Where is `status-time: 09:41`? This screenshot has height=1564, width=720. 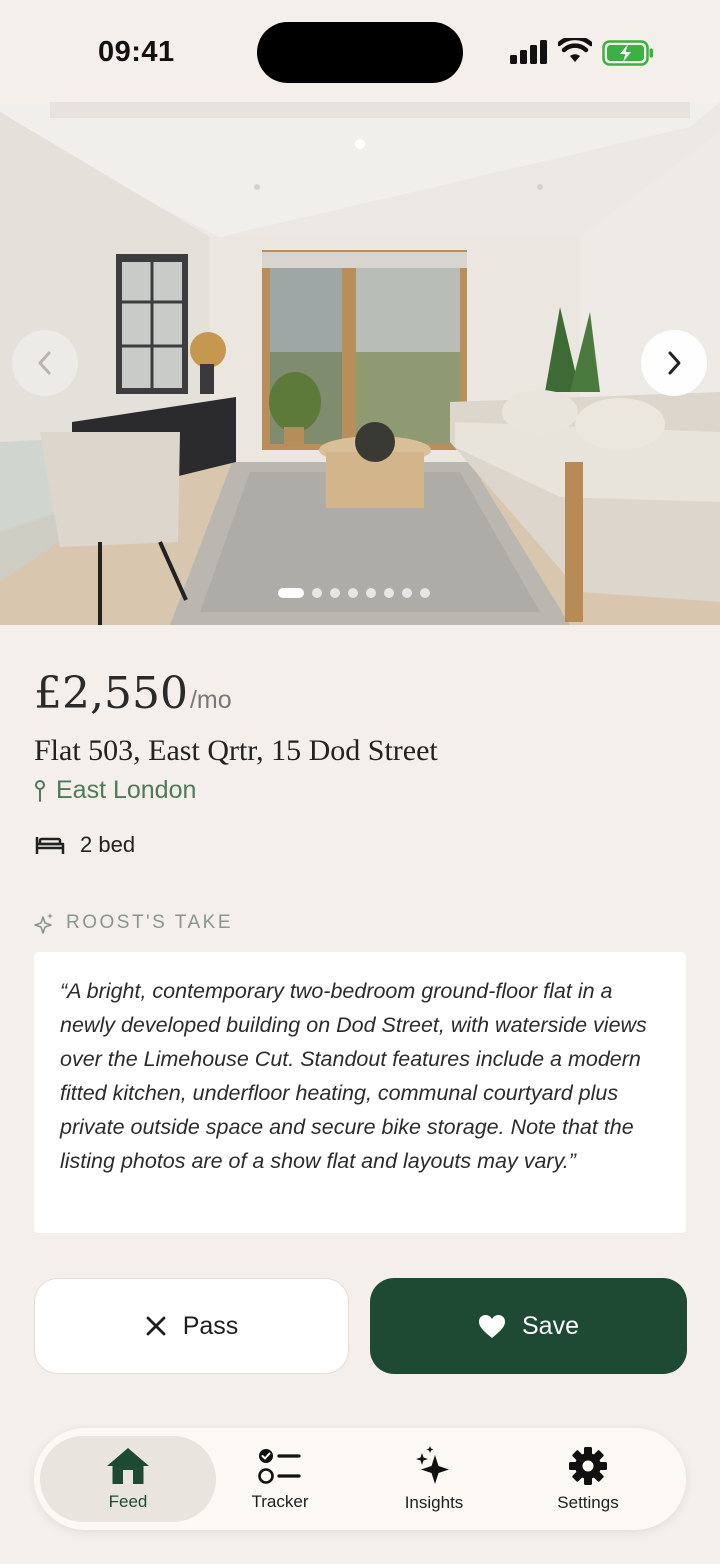
status-time: 09:41 is located at coordinates (136, 52).